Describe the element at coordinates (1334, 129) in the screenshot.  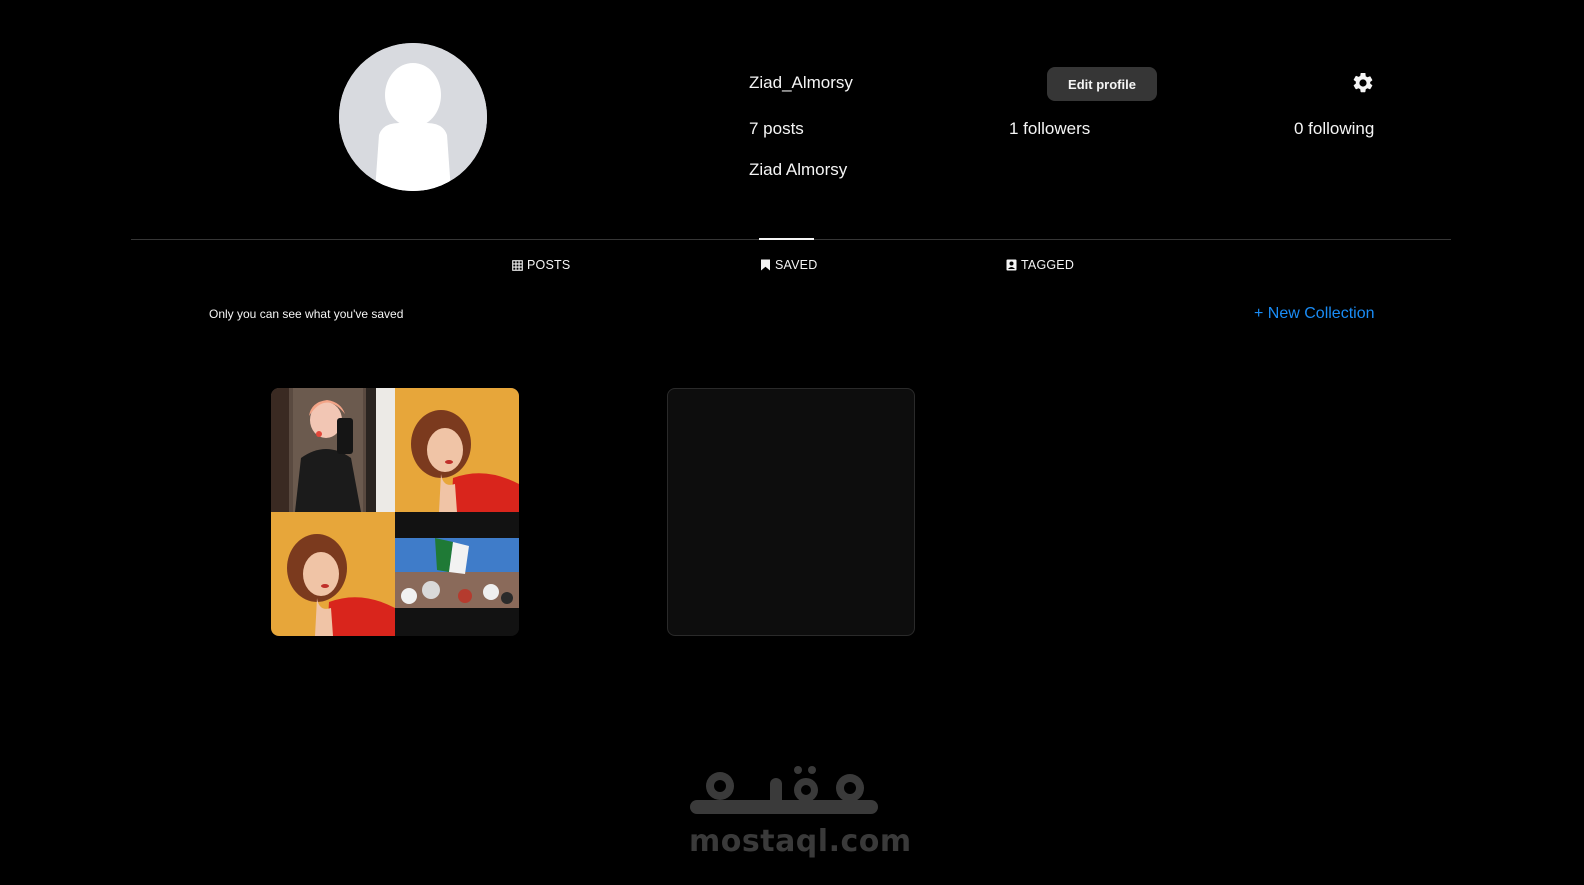
I see `following-count: 0 following` at that location.